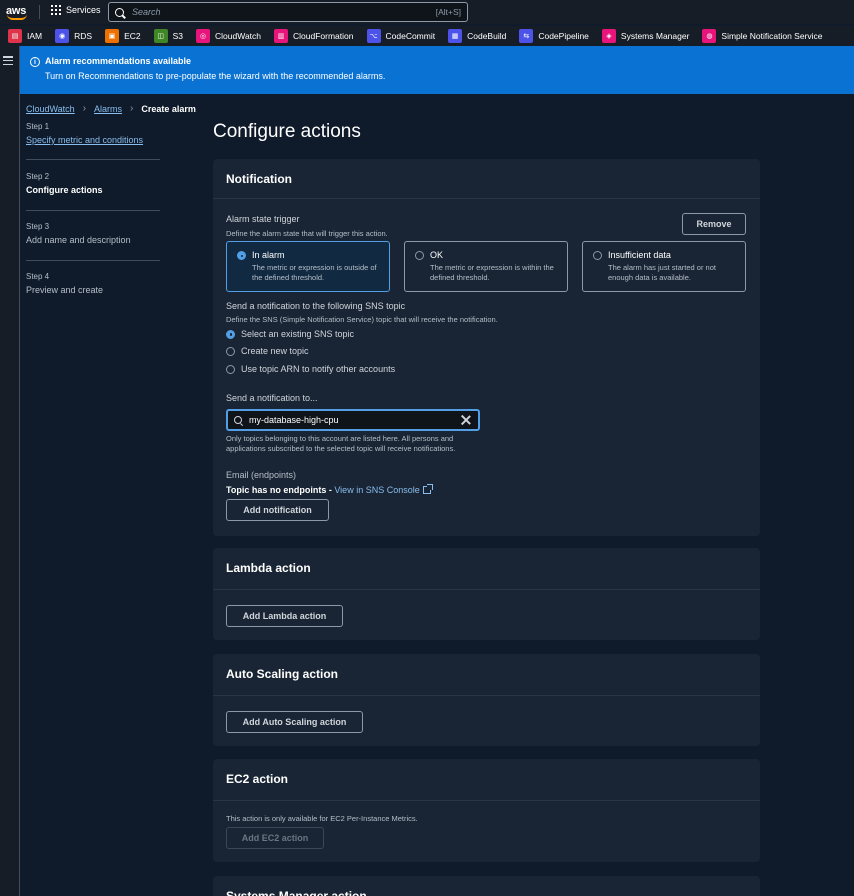 The image size is (854, 896). Describe the element at coordinates (18, 12) in the screenshot. I see `aws-logo: aws` at that location.